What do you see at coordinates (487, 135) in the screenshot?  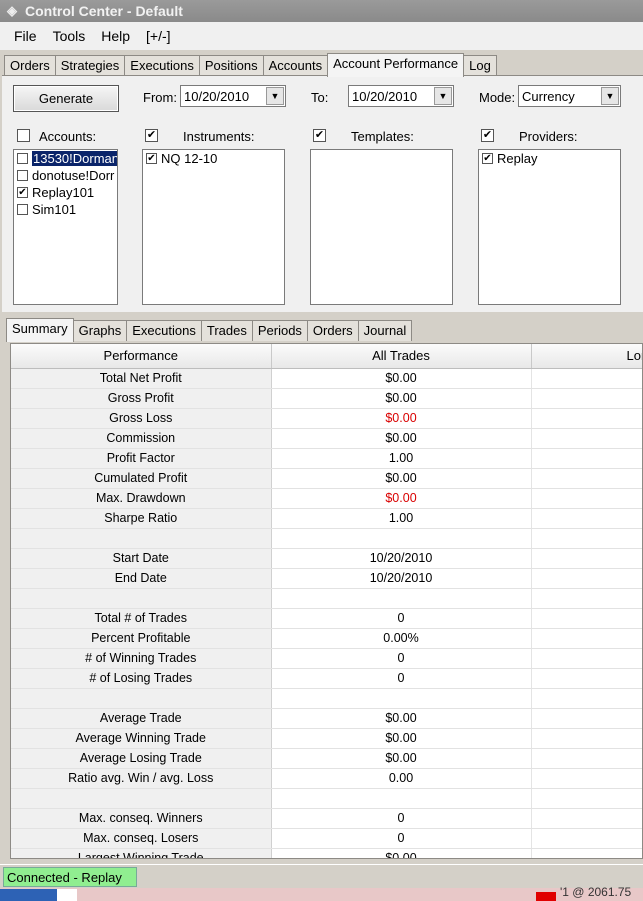 I see `providers-all-checkbox: ✔` at bounding box center [487, 135].